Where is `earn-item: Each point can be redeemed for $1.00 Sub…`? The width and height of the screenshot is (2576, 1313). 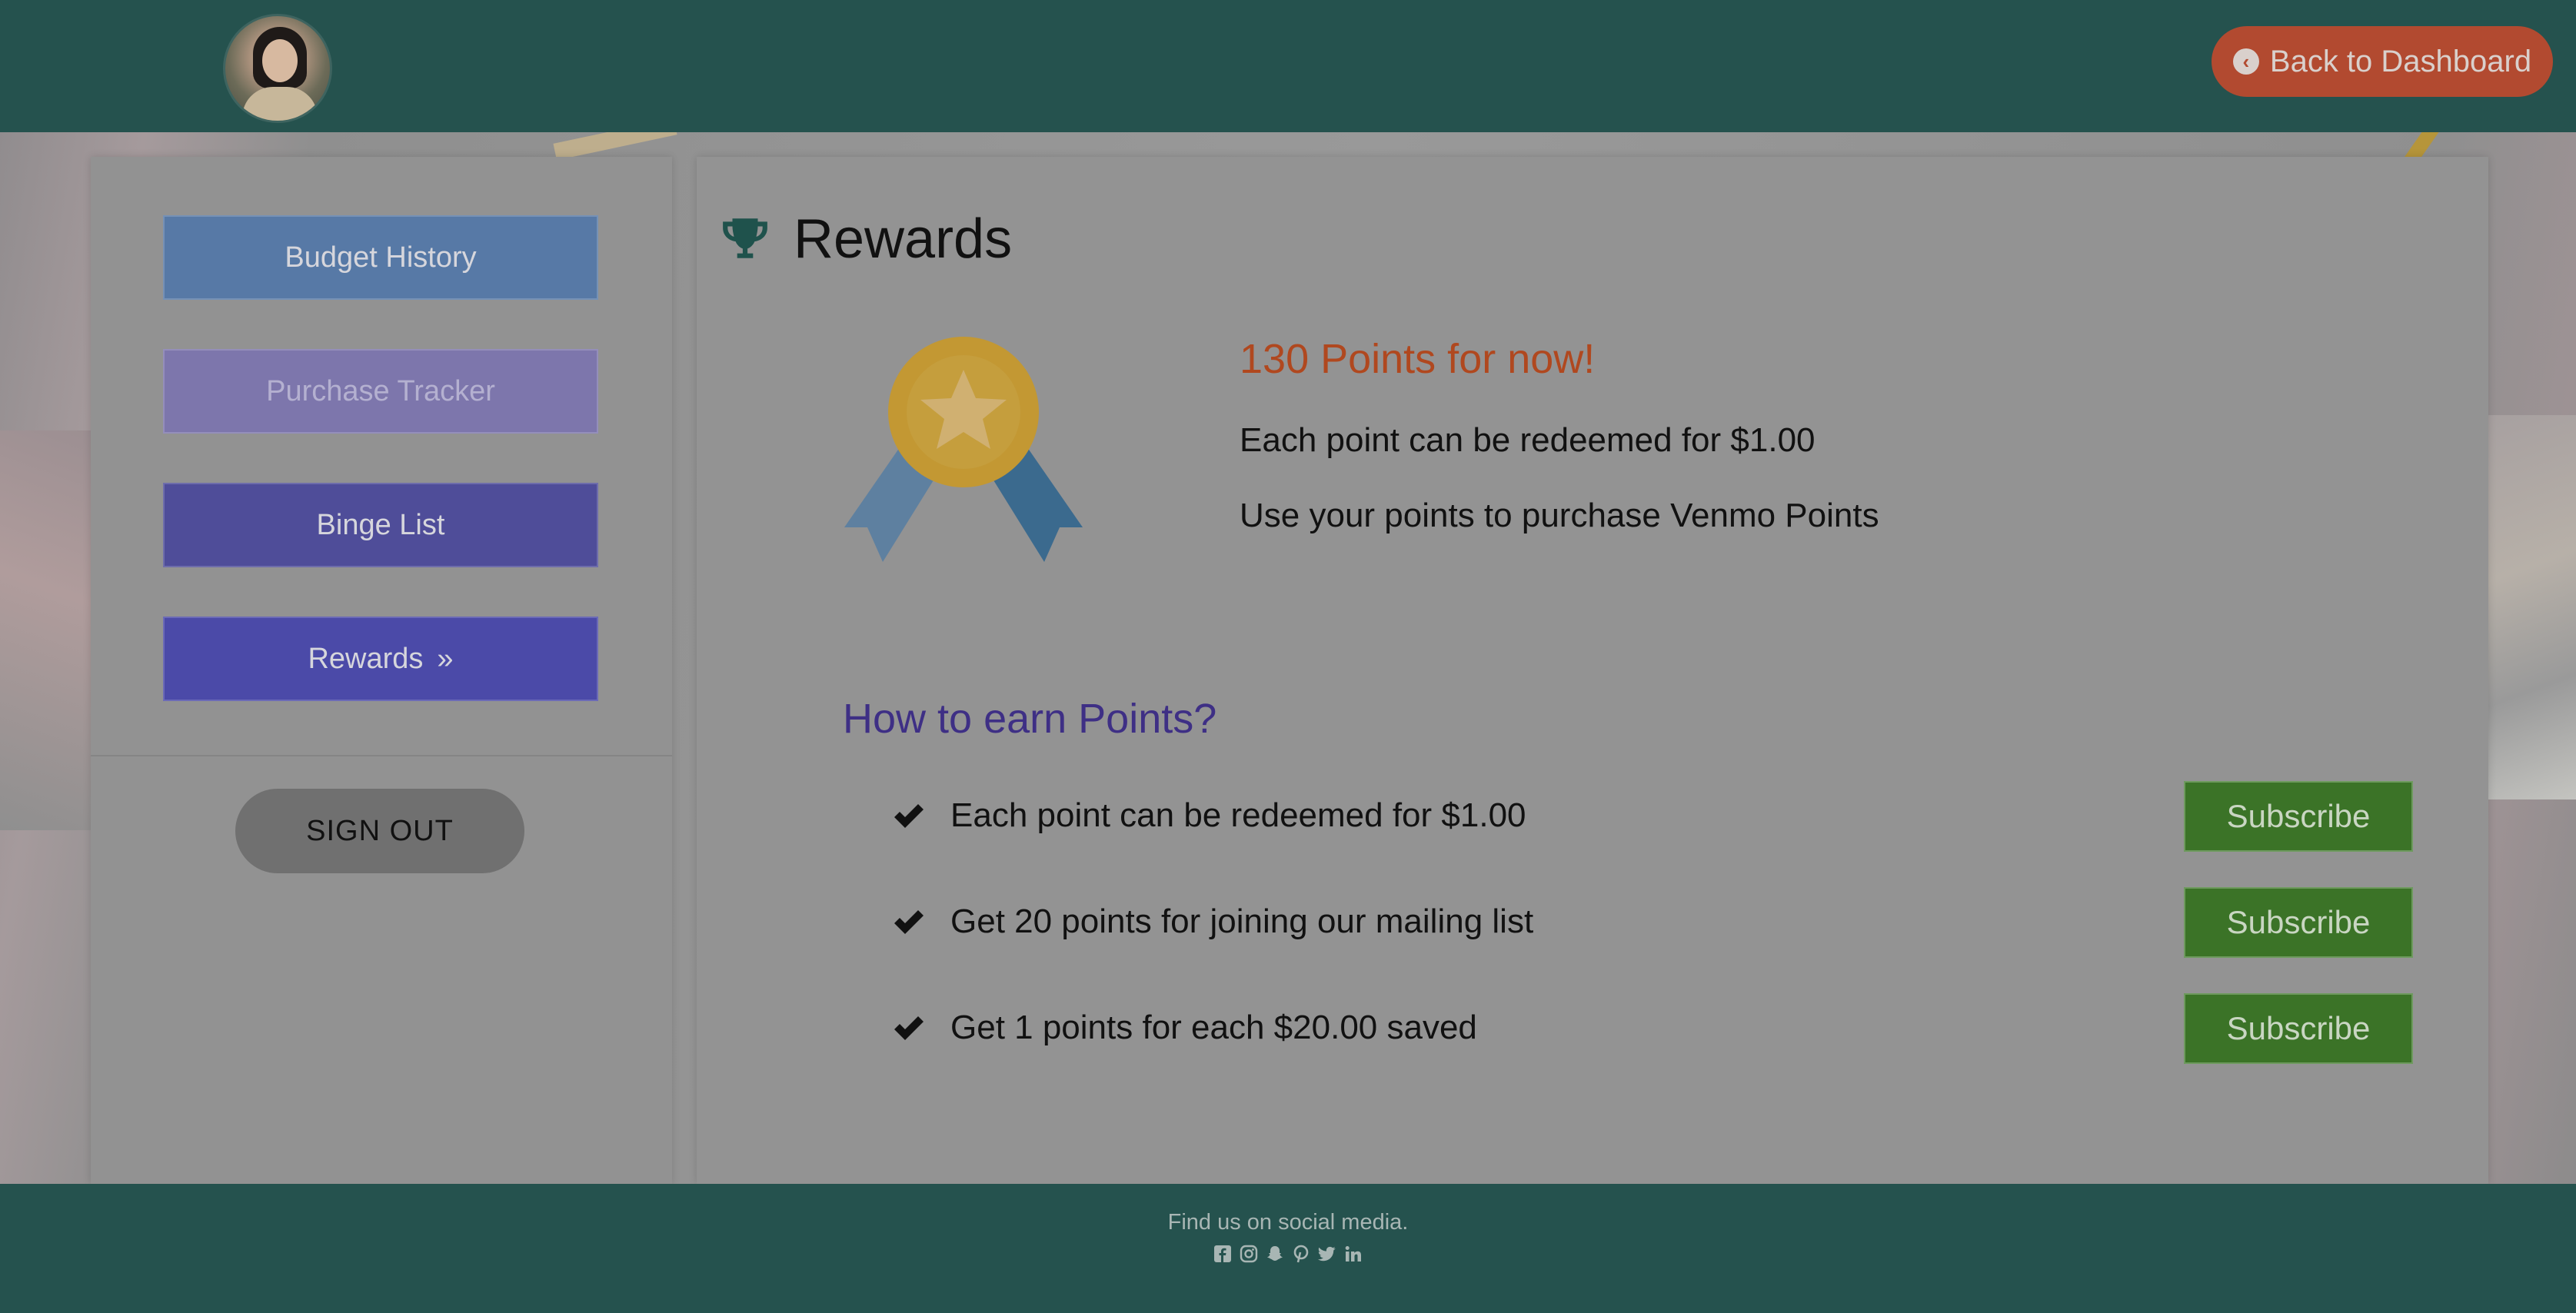
earn-item: Each point can be redeemed for $1.00 Sub… is located at coordinates (1652, 816).